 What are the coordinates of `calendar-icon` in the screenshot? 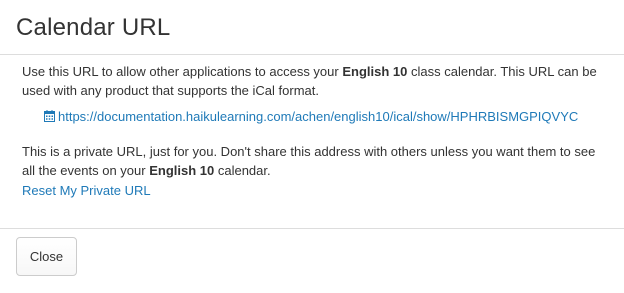 It's located at (49, 117).